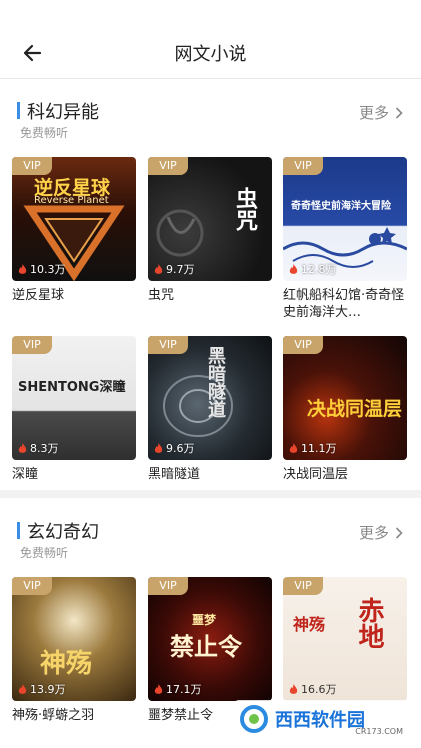 The image size is (421, 748). I want to click on cover-title: 赤地, so click(369, 623).